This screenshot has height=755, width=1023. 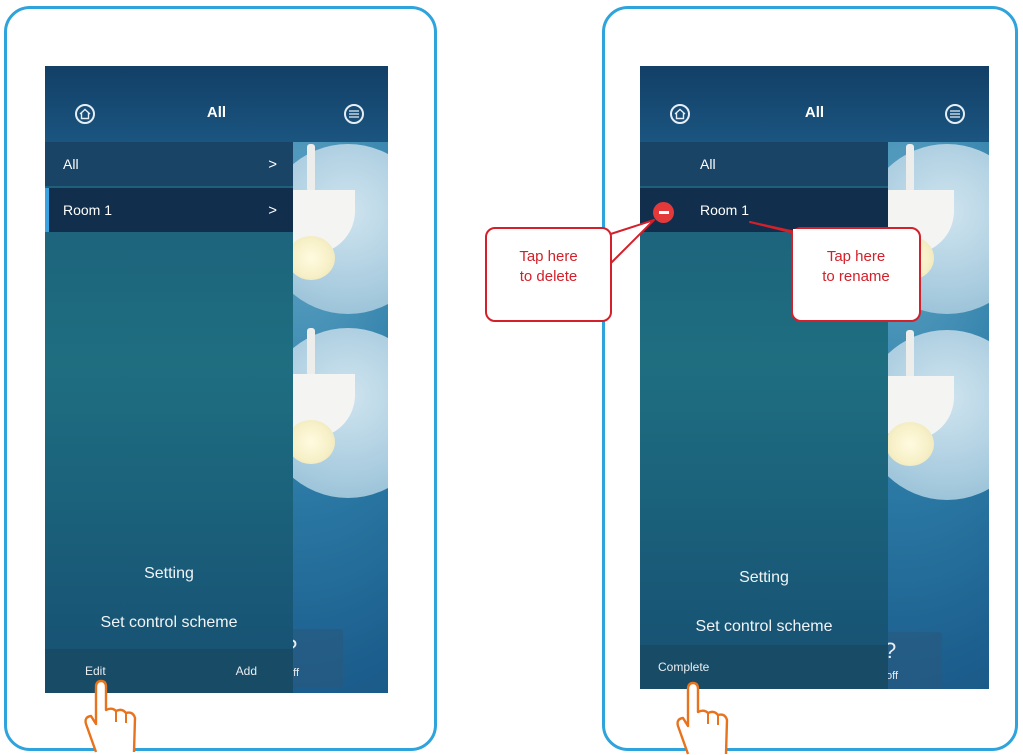 What do you see at coordinates (548, 276) in the screenshot?
I see `callout-text: to delete` at bounding box center [548, 276].